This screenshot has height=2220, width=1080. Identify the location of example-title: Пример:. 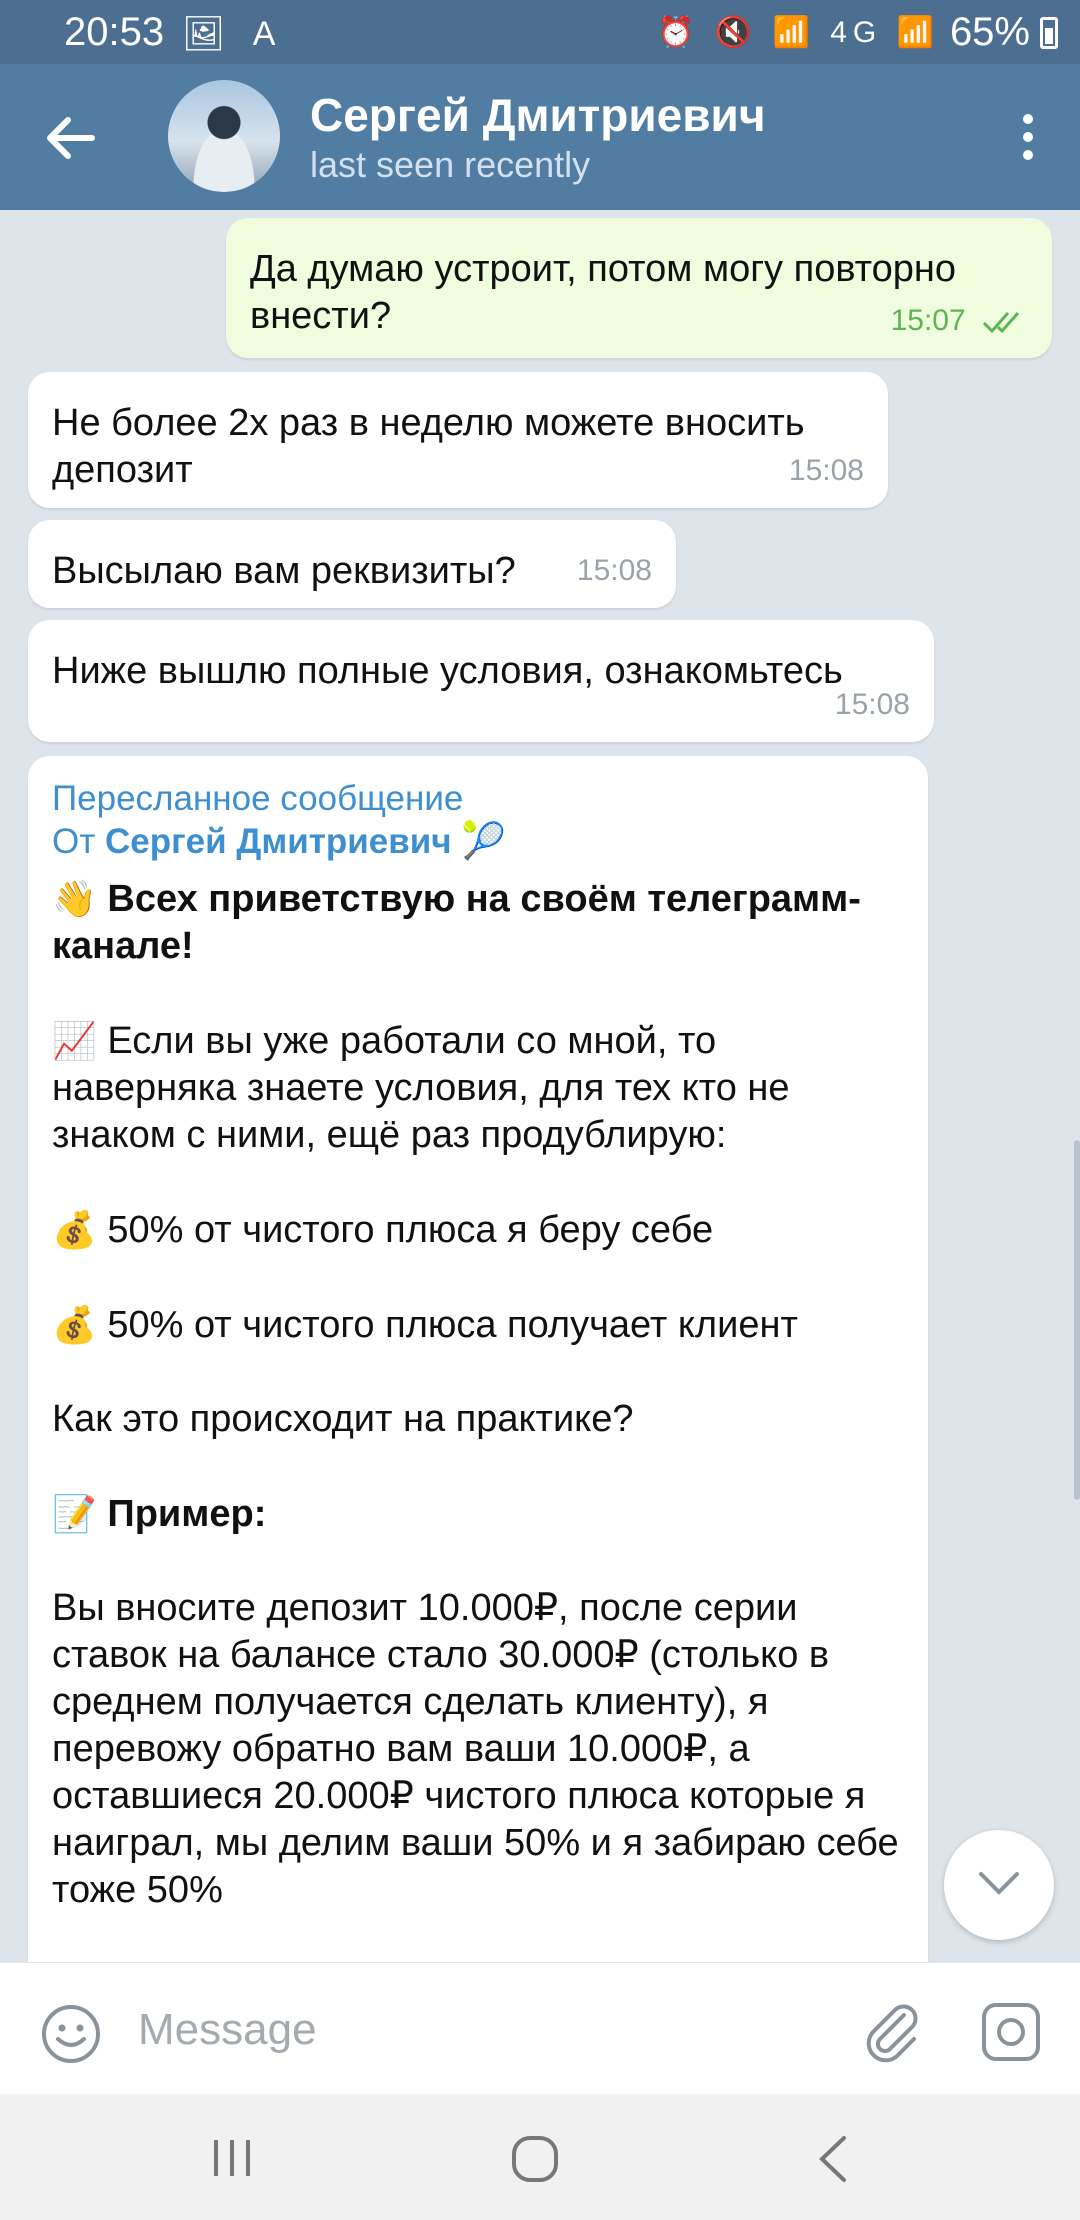
(187, 1514).